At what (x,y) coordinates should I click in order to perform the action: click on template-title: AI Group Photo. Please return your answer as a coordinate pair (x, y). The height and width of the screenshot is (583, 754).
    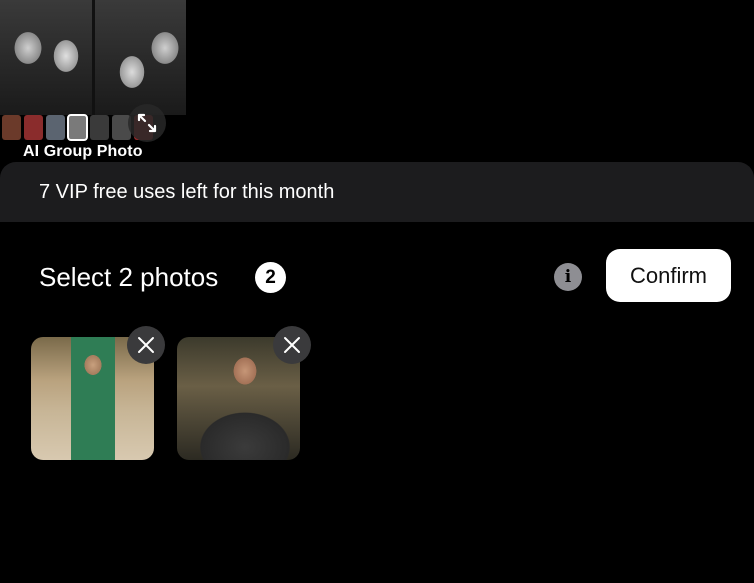
    Looking at the image, I should click on (83, 151).